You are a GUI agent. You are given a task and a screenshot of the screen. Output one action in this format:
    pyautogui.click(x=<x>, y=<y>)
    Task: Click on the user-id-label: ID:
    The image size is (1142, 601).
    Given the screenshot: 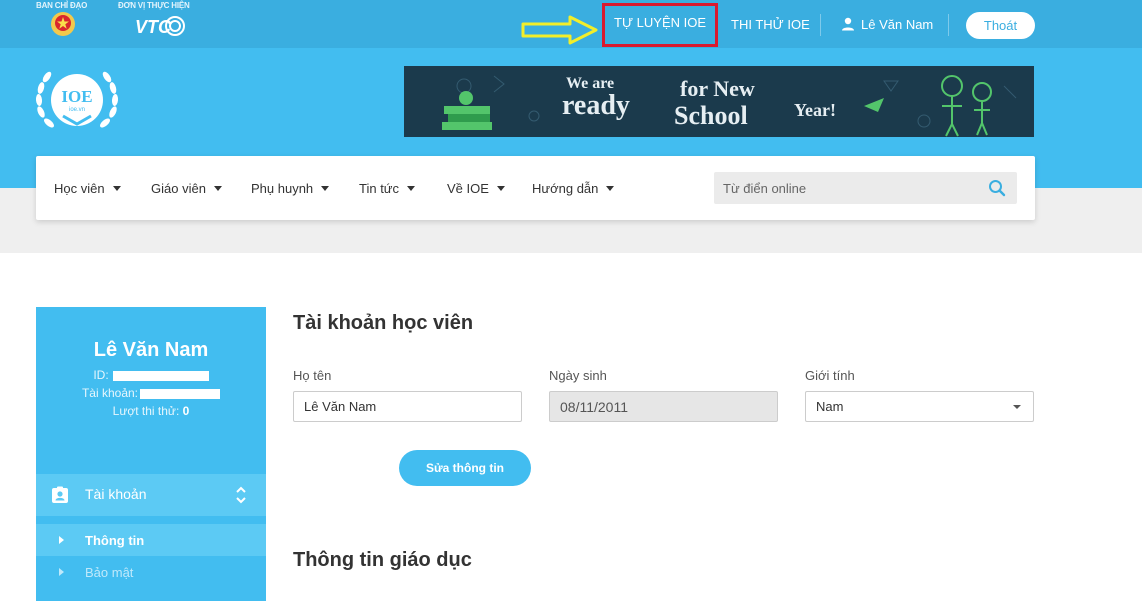 What is the action you would take?
    pyautogui.click(x=101, y=375)
    